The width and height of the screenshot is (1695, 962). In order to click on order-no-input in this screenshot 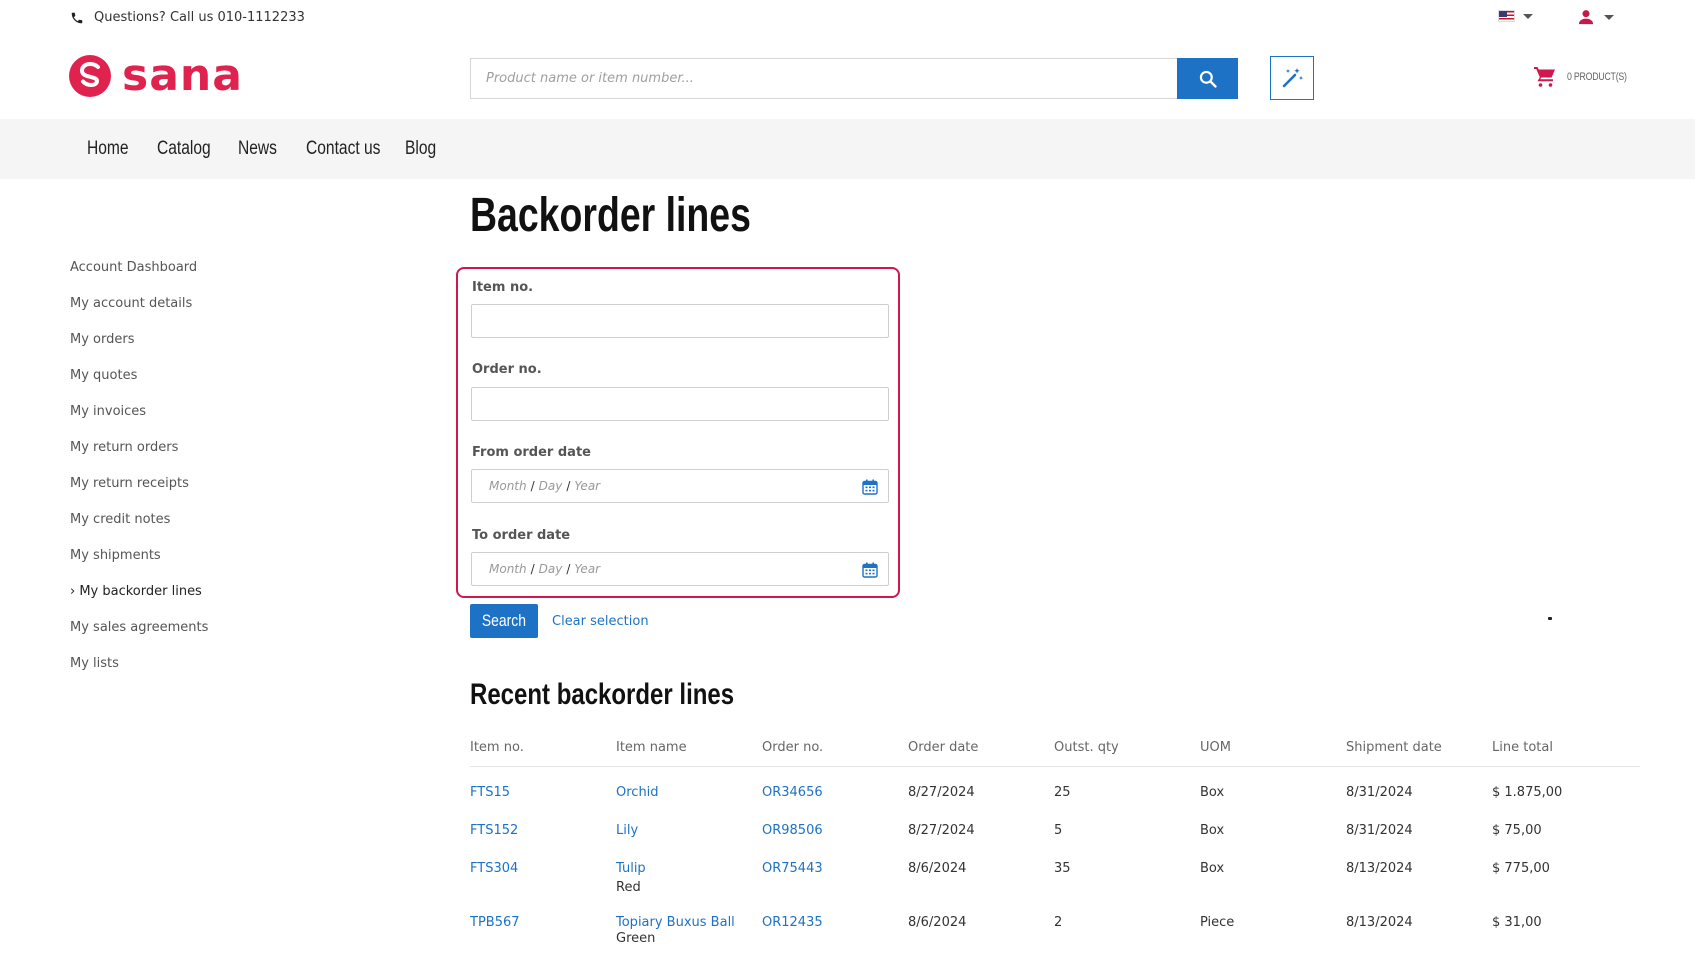, I will do `click(680, 404)`.